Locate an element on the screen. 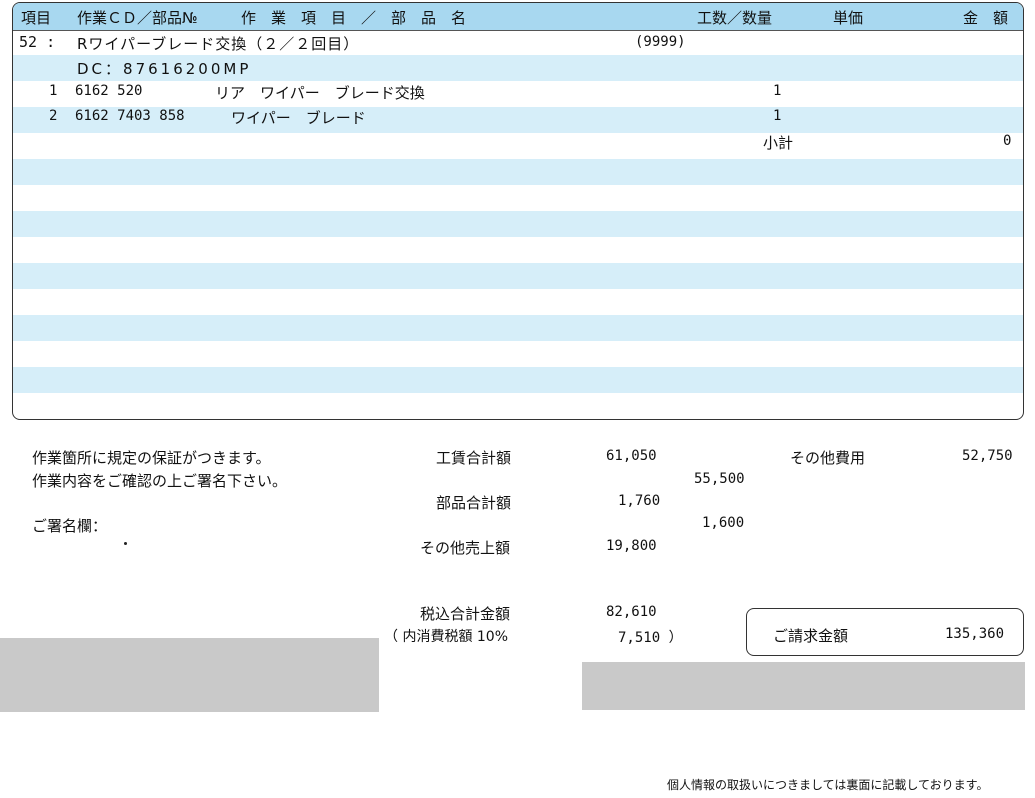  invoice-label: ご請求金額 is located at coordinates (811, 636).